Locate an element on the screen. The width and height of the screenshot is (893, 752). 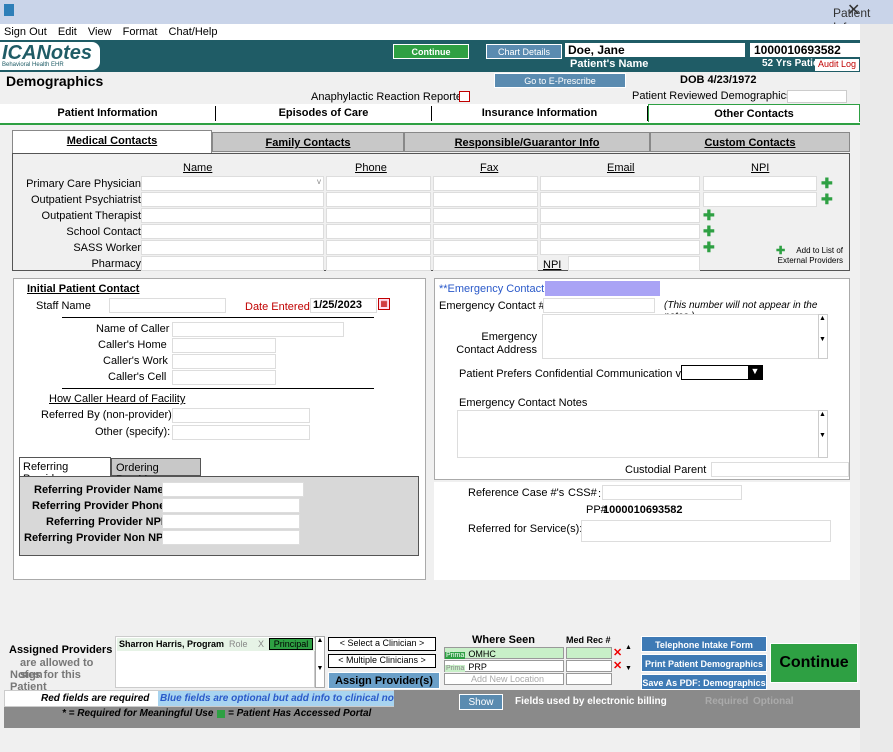
remove-provider-icon: X is located at coordinates (261, 644).